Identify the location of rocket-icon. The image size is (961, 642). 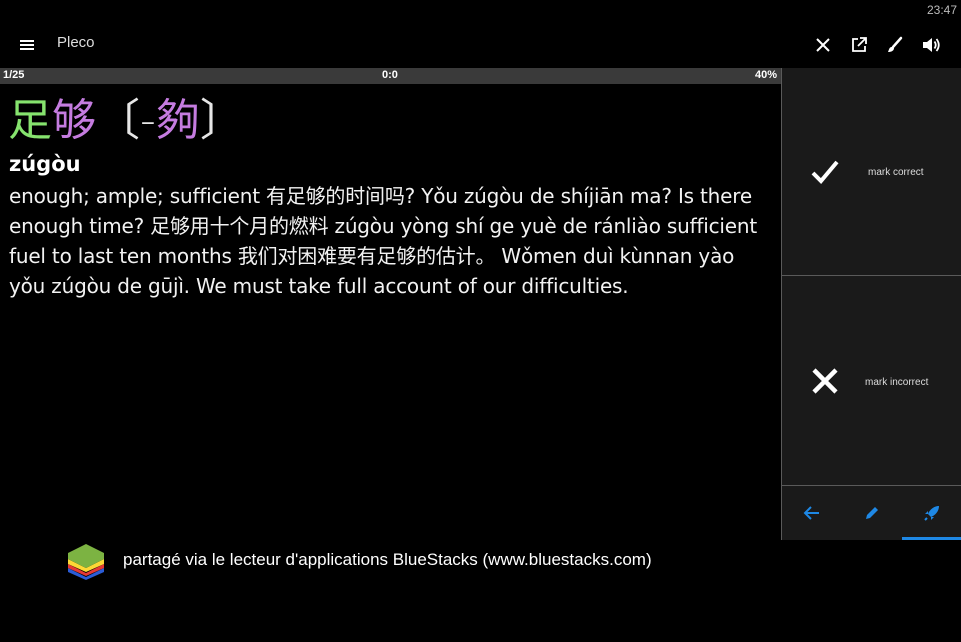
(931, 513).